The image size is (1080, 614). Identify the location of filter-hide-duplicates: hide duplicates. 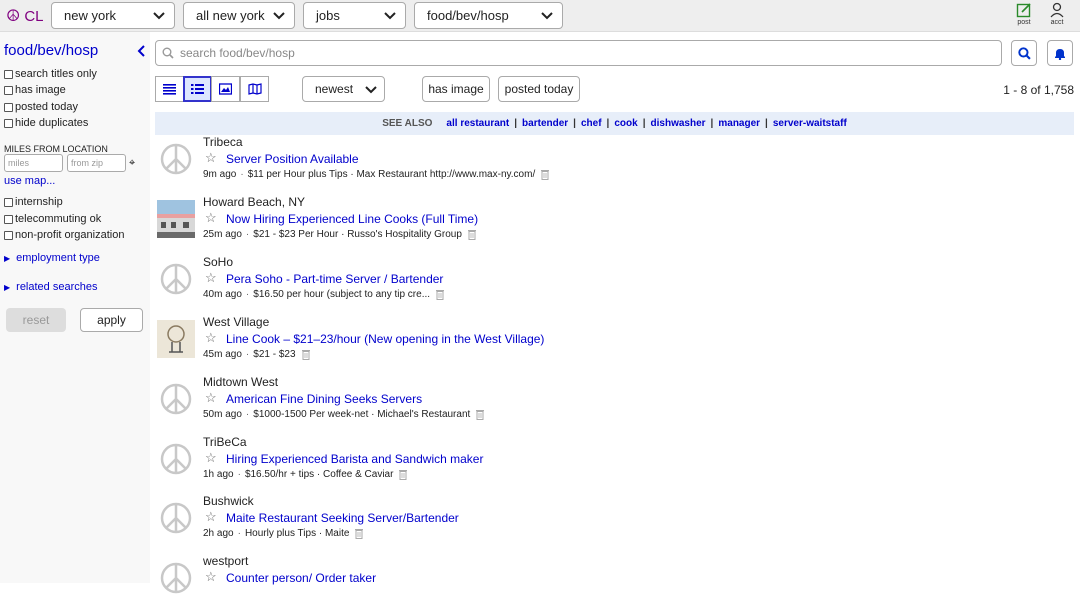
(46, 123).